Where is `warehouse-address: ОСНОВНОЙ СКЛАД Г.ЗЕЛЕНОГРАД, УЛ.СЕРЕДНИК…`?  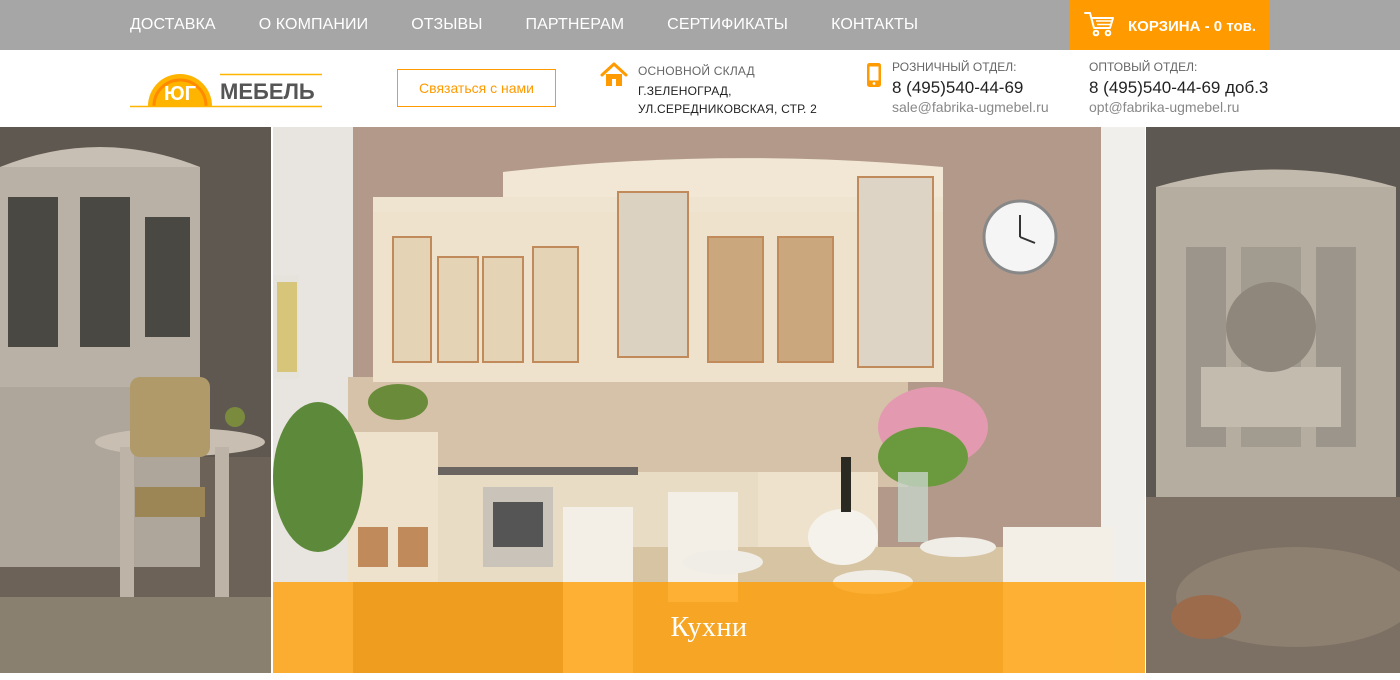
warehouse-address: ОСНОВНОЙ СКЛАД Г.ЗЕЛЕНОГРАД, УЛ.СЕРЕДНИК… is located at coordinates (727, 91).